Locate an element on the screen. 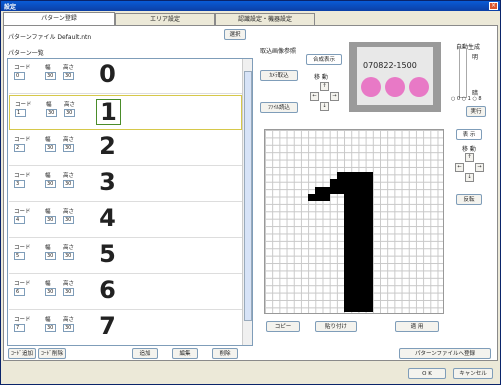 This screenshot has height=385, width=501. pattern-glyph: 0 is located at coordinates (107, 74).